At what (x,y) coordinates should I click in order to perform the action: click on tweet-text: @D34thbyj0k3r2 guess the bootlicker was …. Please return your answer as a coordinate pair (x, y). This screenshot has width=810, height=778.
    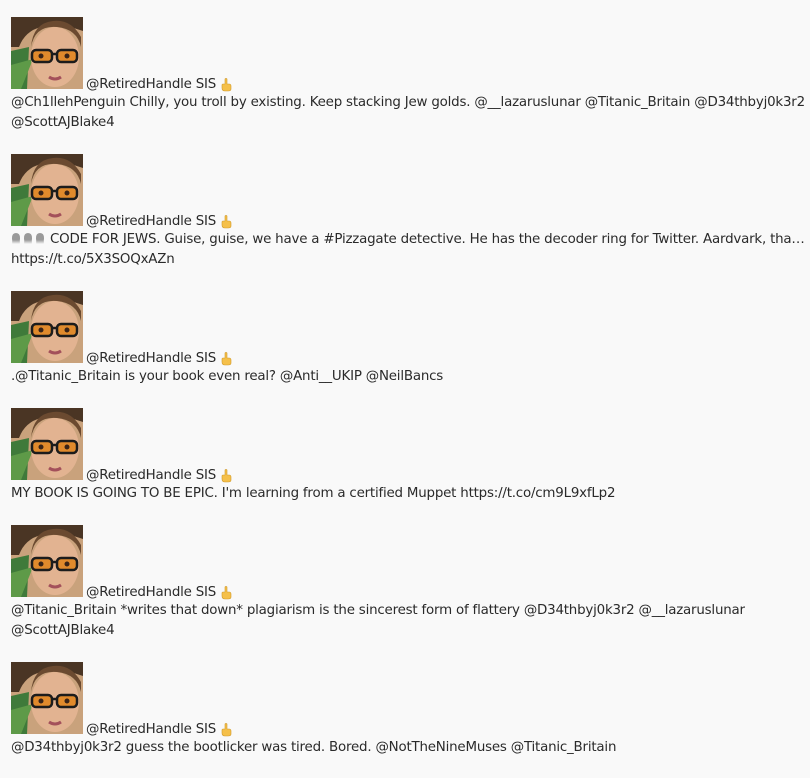
    Looking at the image, I should click on (408, 748).